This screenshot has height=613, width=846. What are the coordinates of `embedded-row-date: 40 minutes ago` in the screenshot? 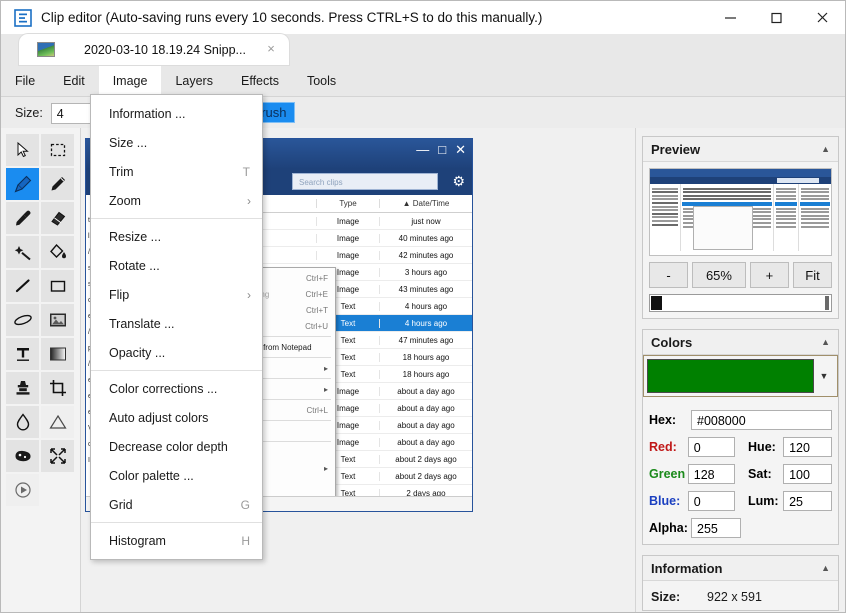 It's located at (425, 238).